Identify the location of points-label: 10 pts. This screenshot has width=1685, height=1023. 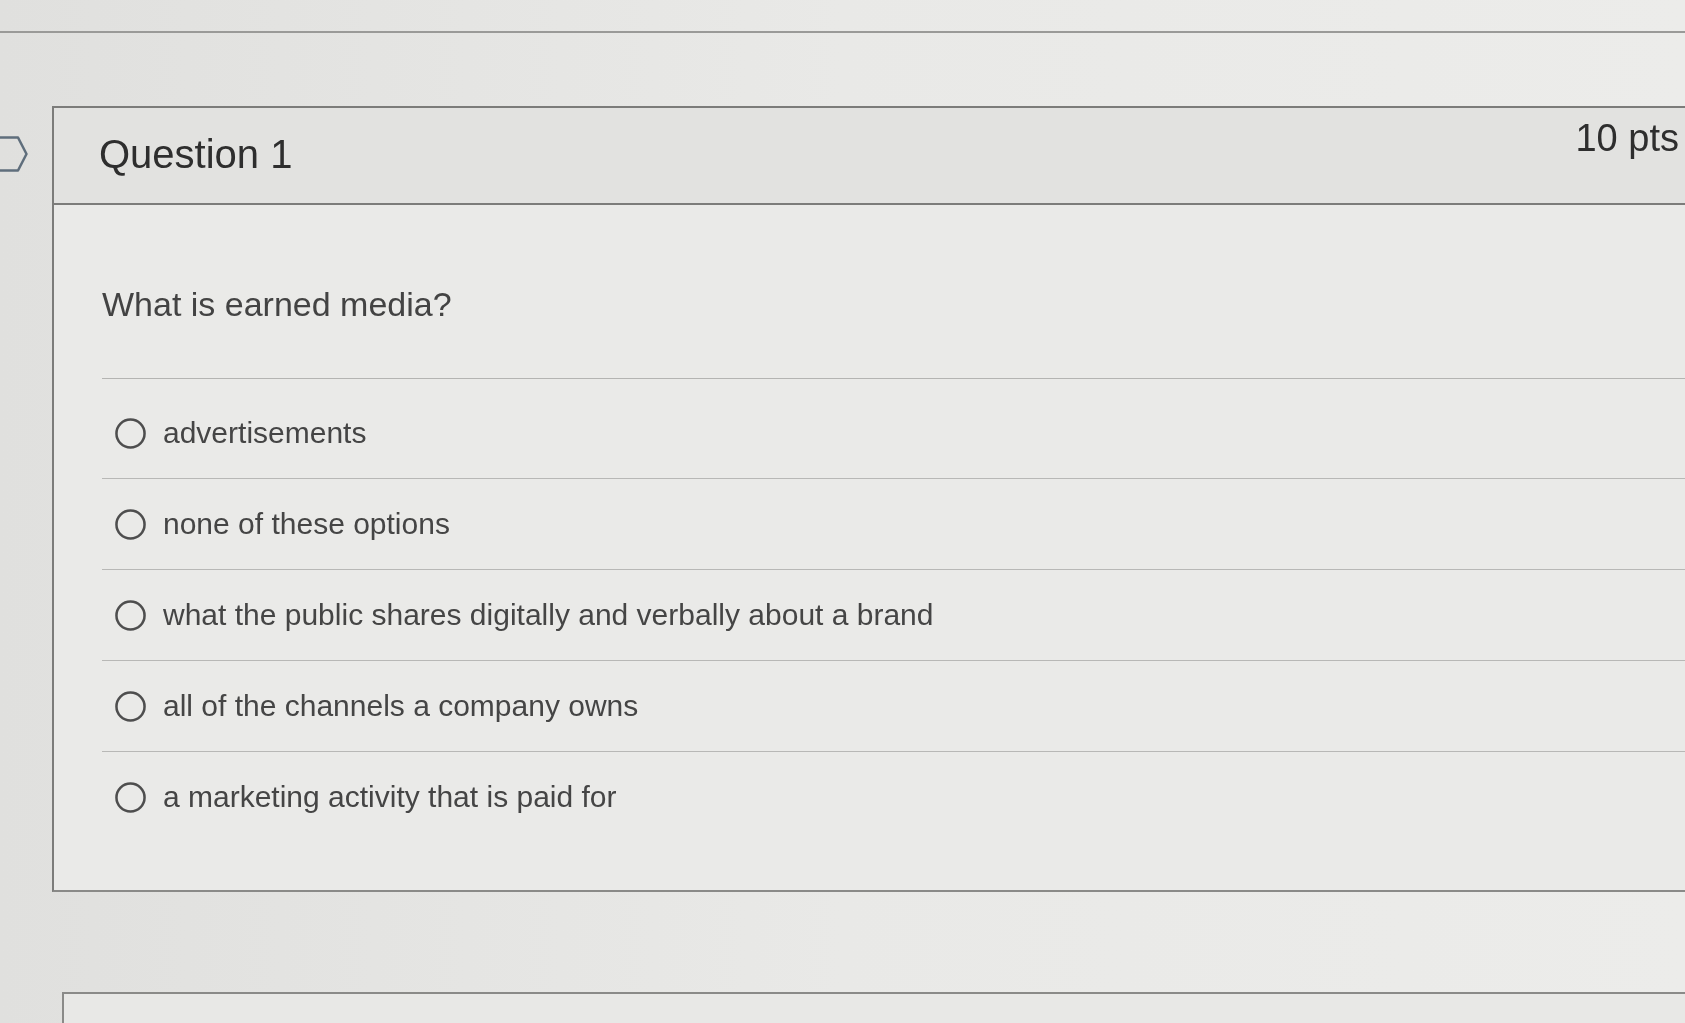
(1627, 138).